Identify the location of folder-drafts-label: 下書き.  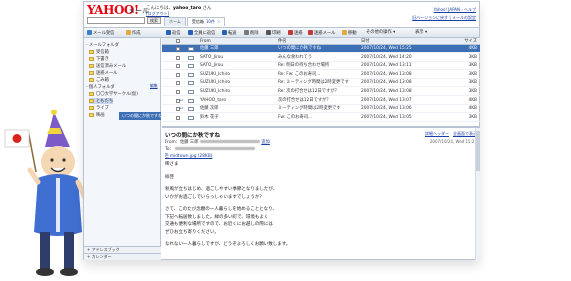
(102, 59).